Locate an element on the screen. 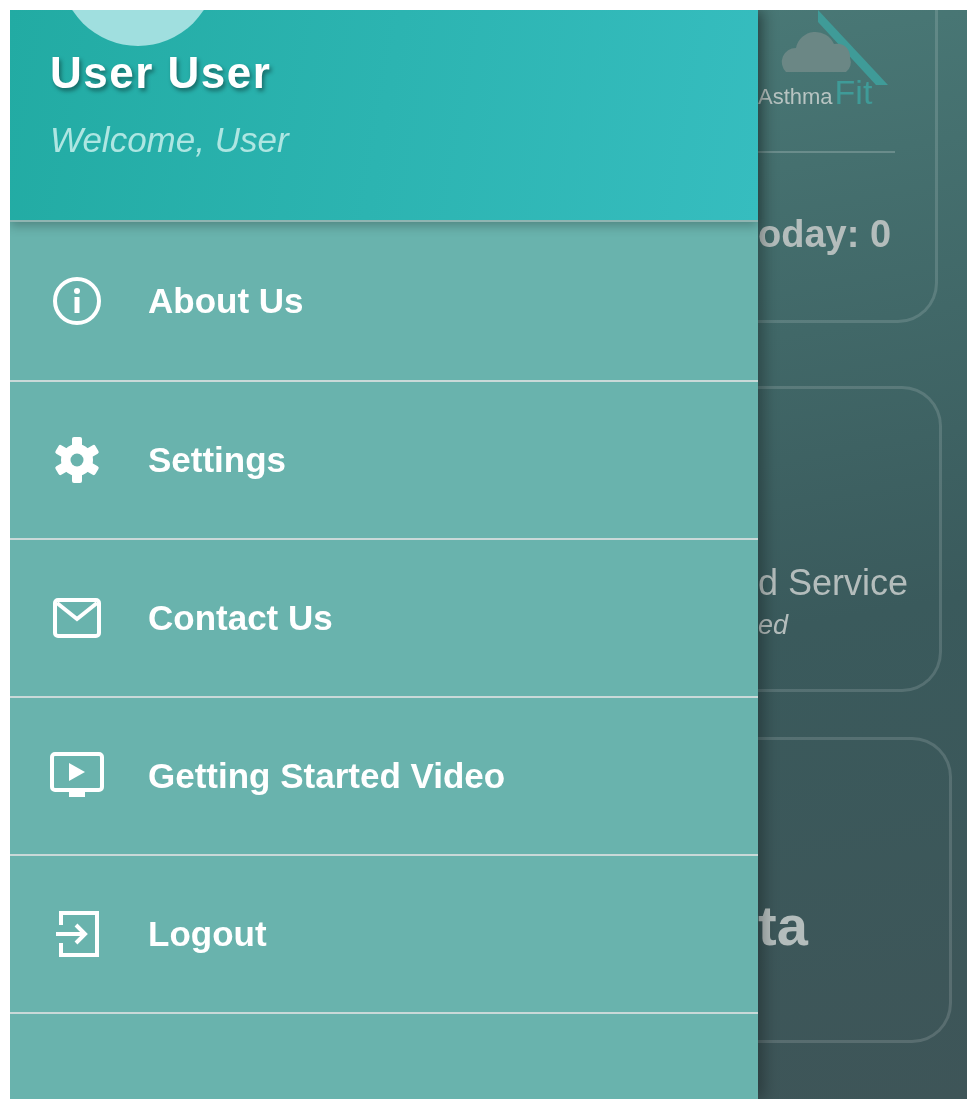  menu-item: About Us is located at coordinates (384, 302).